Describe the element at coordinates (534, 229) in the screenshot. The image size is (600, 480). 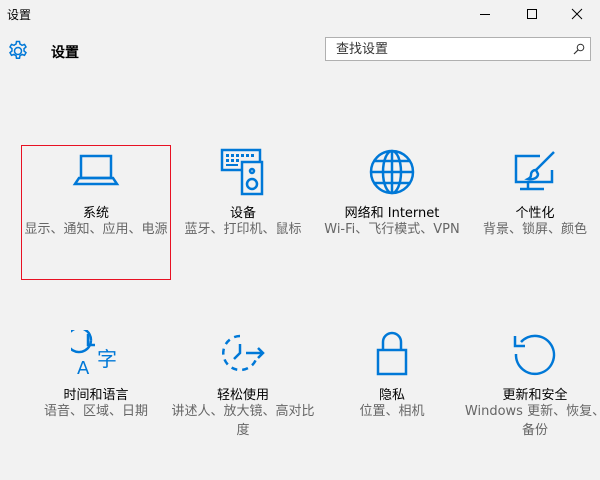
I see `tile-description: 背景、锁屏、颜色` at that location.